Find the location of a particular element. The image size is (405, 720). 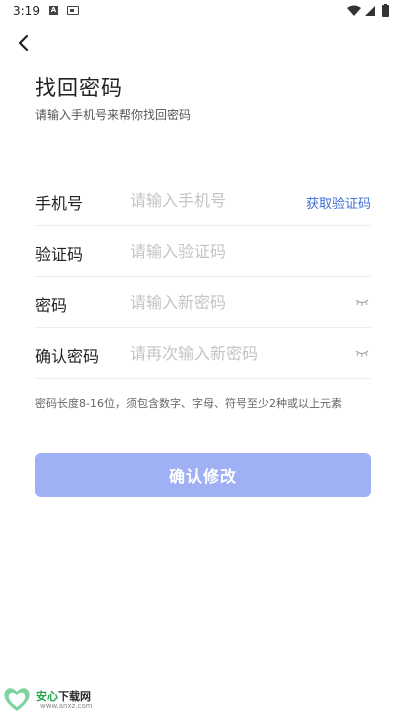

notification-message-icon is located at coordinates (73, 10).